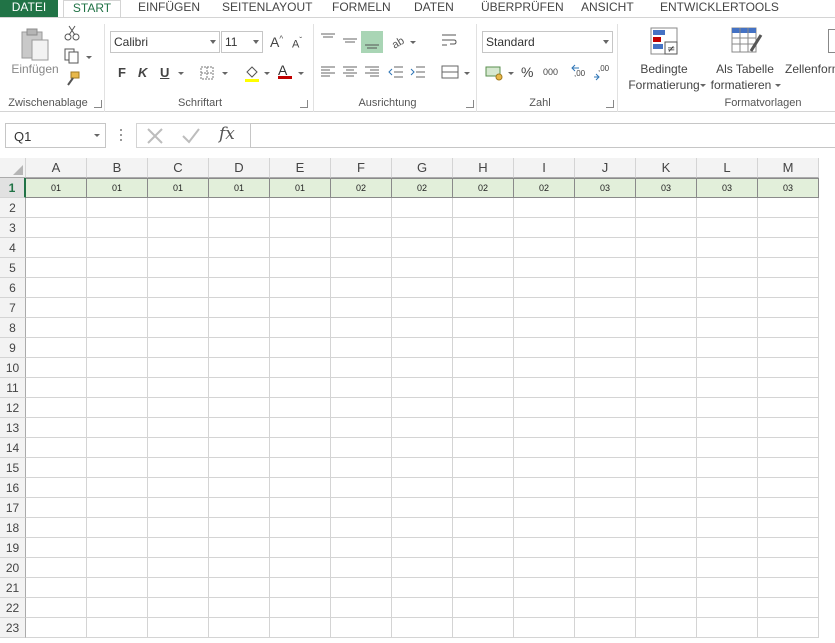 Image resolution: width=835 pixels, height=643 pixels. Describe the element at coordinates (605, 448) in the screenshot. I see `cell-j14` at that location.